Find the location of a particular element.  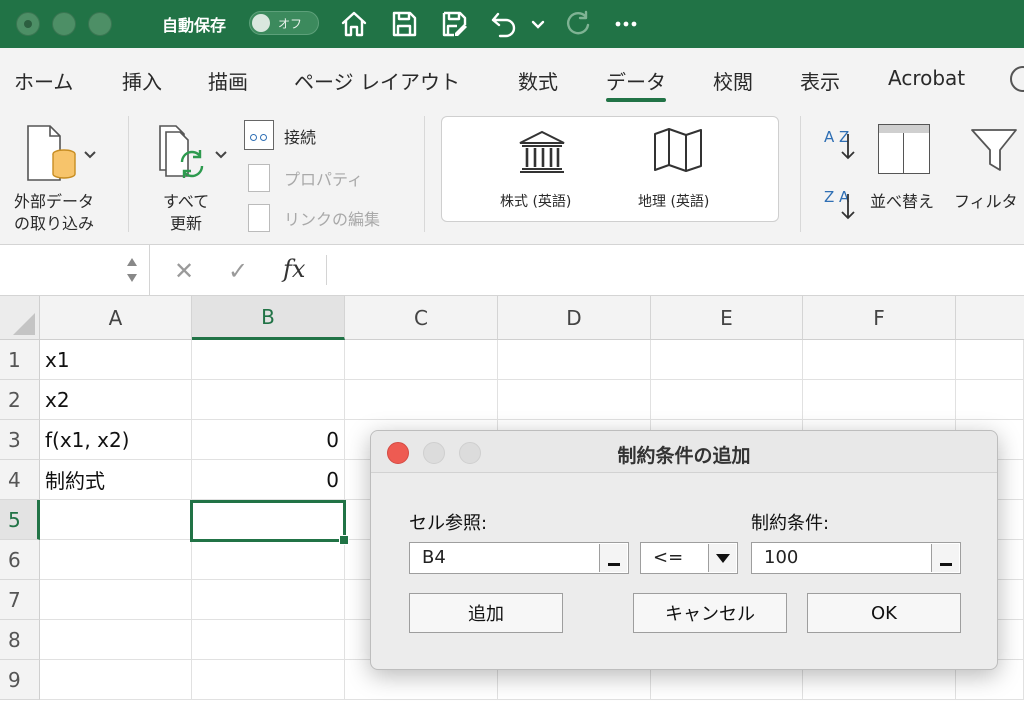

cell-g2 is located at coordinates (990, 400).